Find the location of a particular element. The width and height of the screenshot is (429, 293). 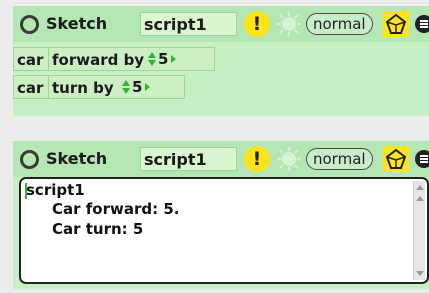

code-line-title: script1 is located at coordinates (55, 190).